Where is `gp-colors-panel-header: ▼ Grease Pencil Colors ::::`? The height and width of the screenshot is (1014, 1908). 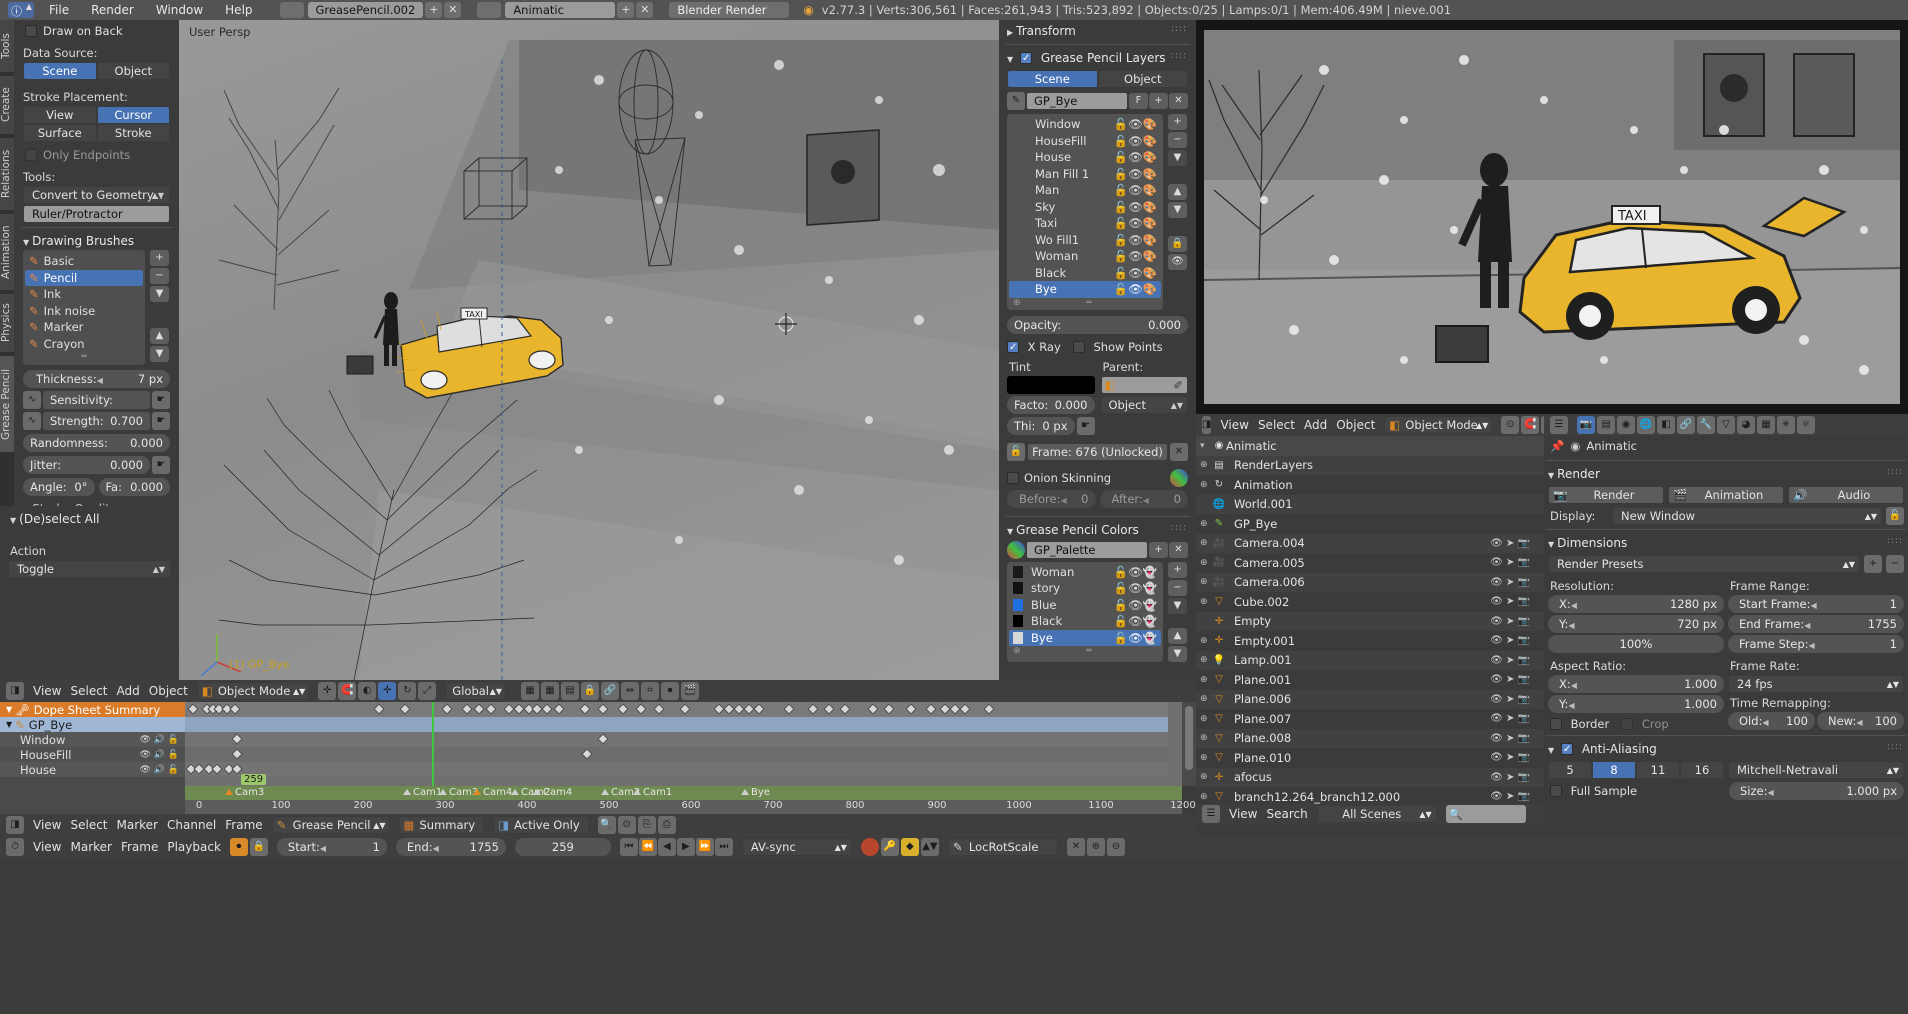
gp-colors-panel-header: ▼ Grease Pencil Colors :::: is located at coordinates (1097, 530).